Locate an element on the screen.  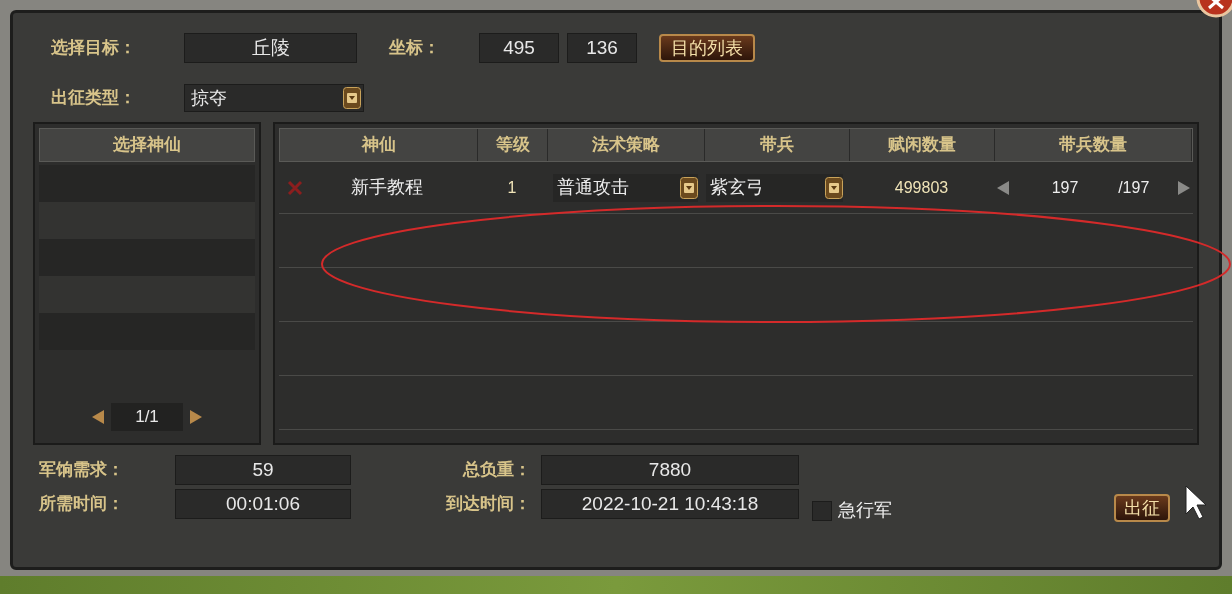
text-field: 495 is located at coordinates (519, 48).